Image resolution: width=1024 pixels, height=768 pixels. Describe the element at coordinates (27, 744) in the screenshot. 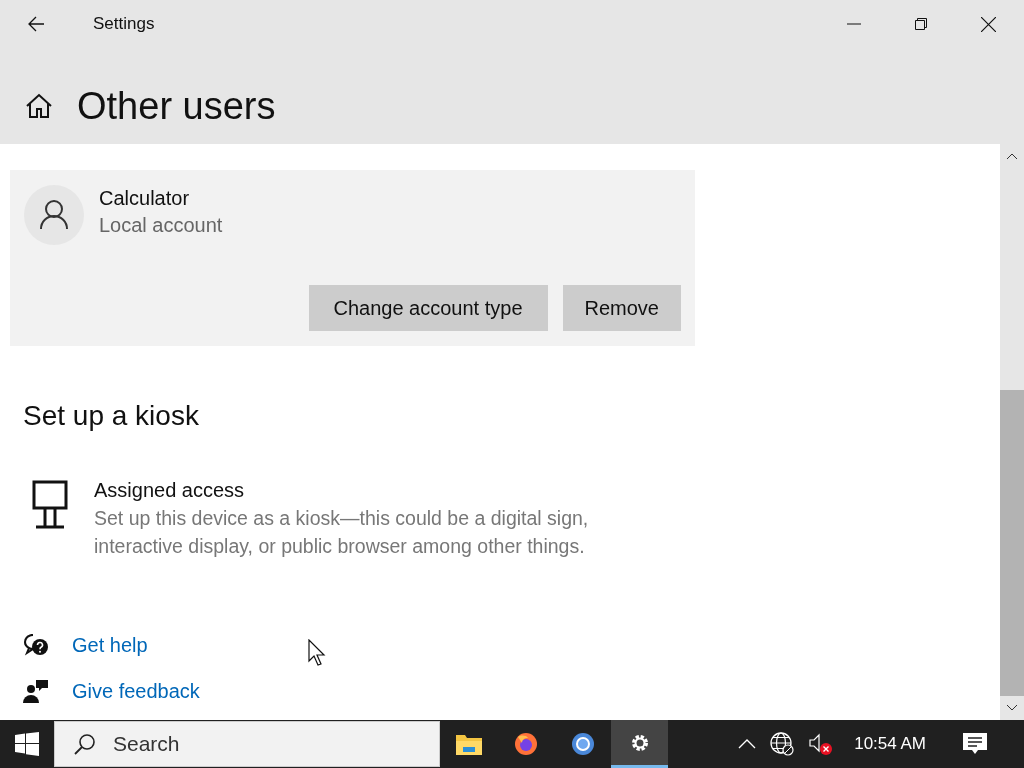

I see `windows-logo-icon` at that location.